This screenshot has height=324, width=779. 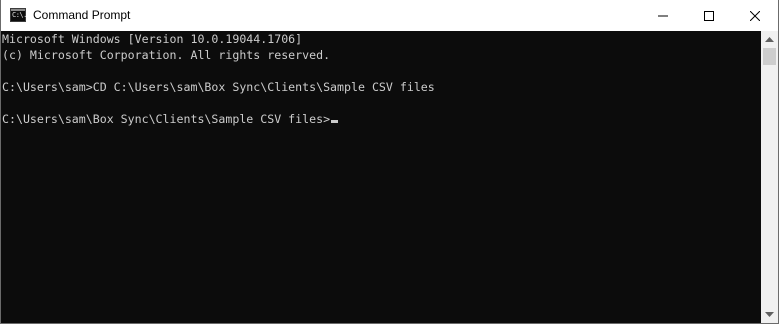 I want to click on cmd-icon-glyph: C:\., so click(x=19, y=15).